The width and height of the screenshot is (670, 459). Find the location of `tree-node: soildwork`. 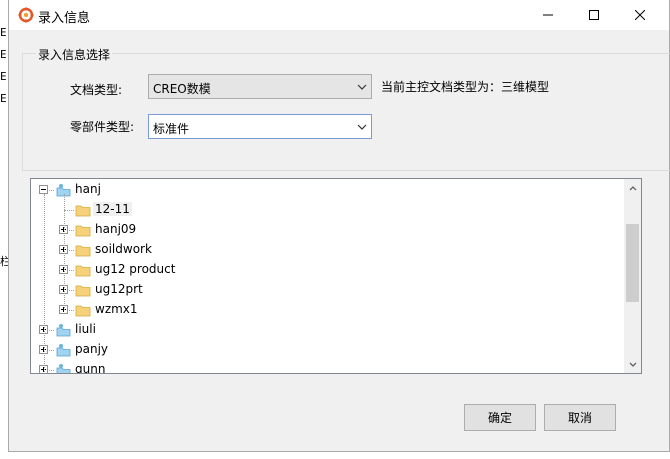

tree-node: soildwork is located at coordinates (327, 250).